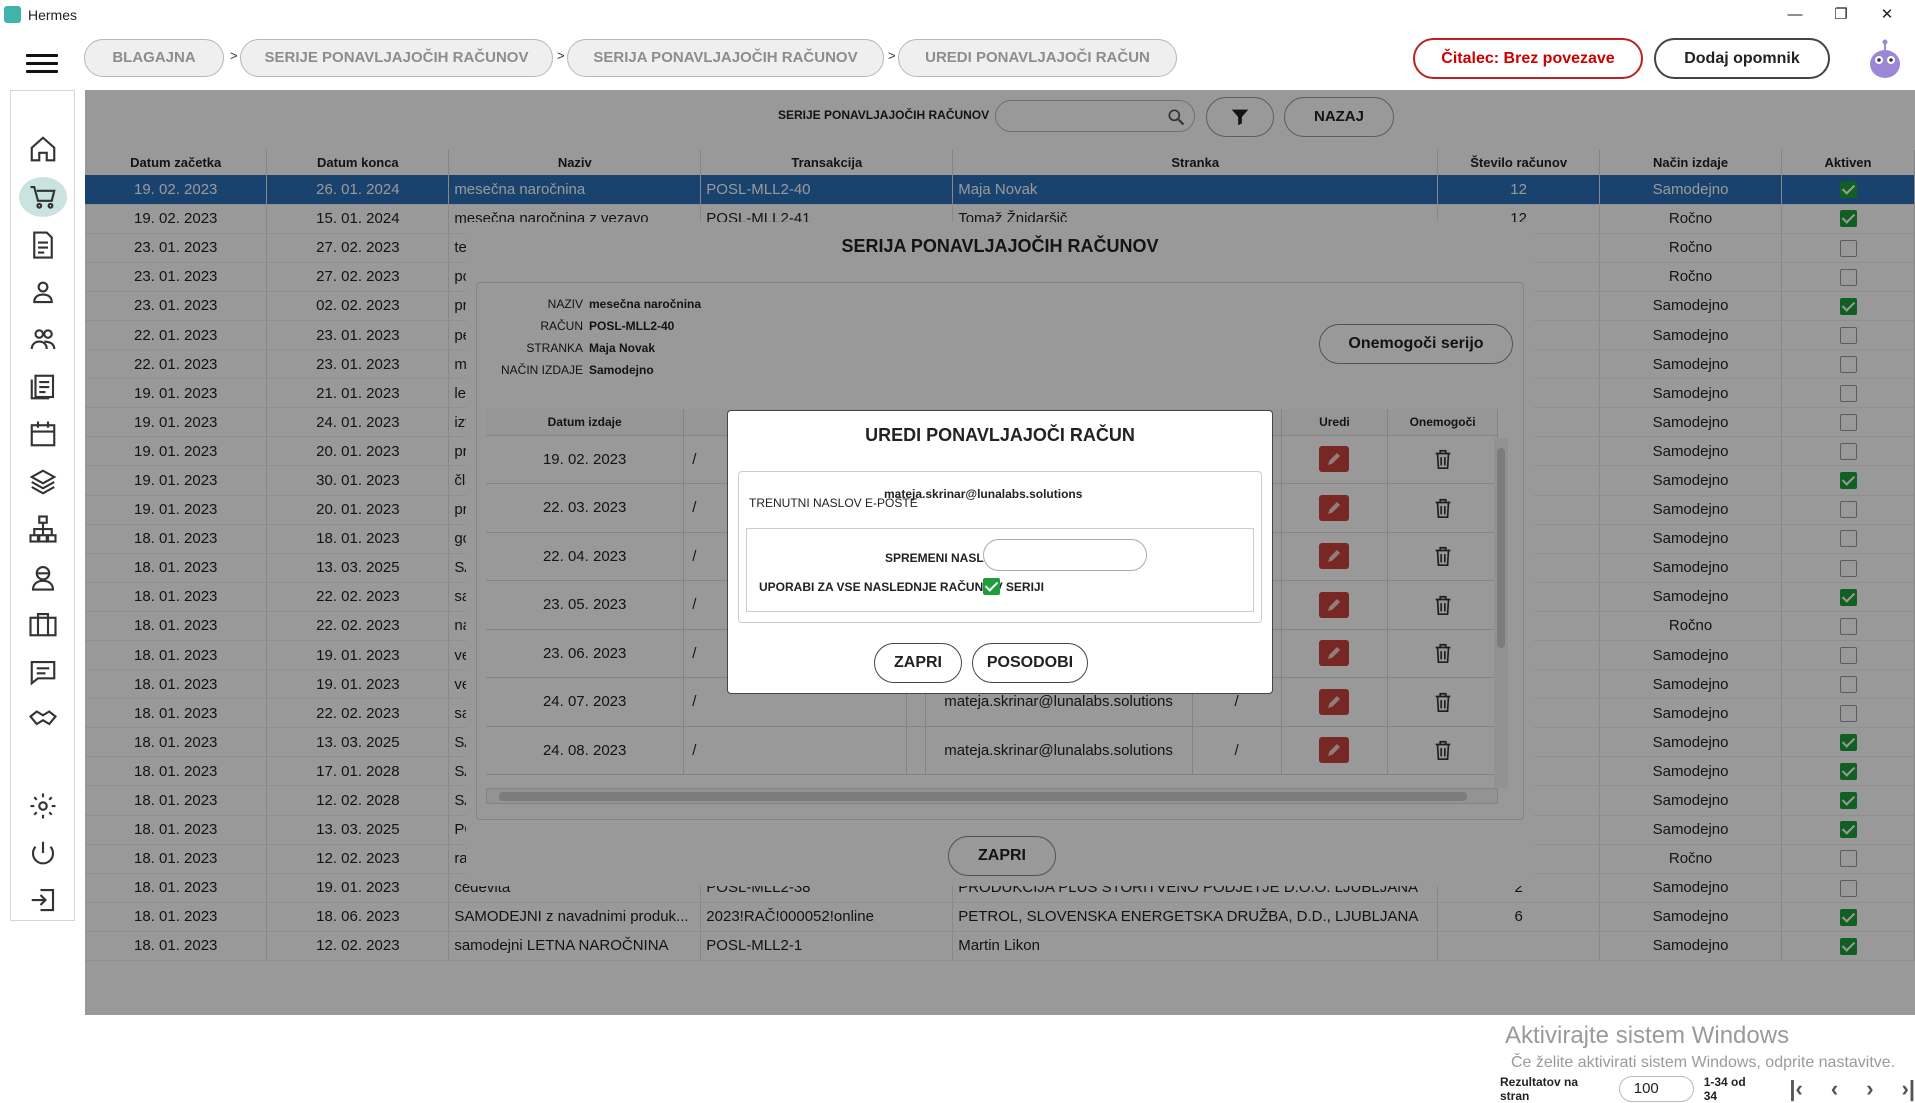  I want to click on sidebar, so click(42, 505).